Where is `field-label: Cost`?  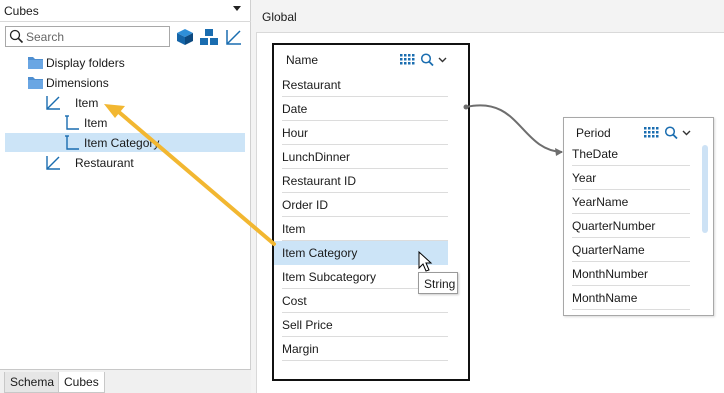
field-label: Cost is located at coordinates (294, 301).